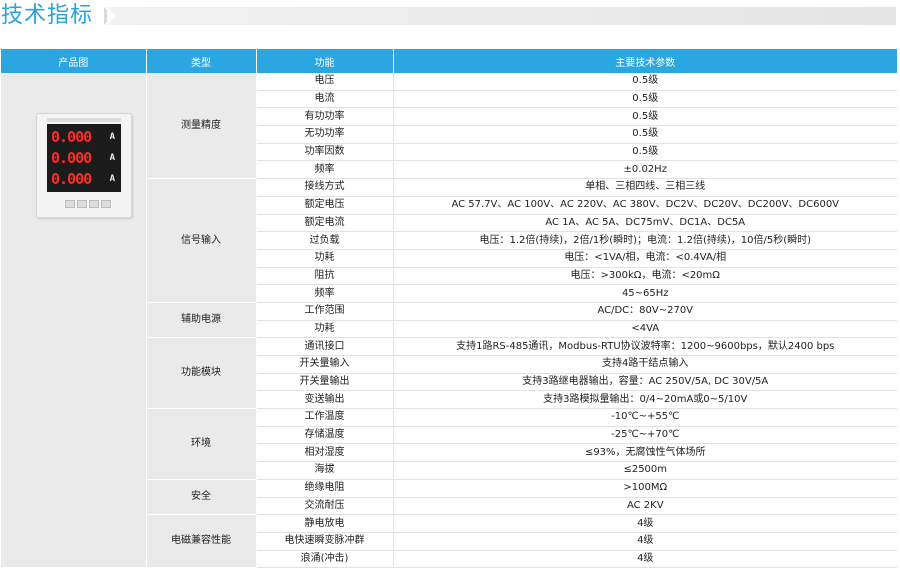 This screenshot has height=569, width=900. I want to click on table-header-row: 产品图 类型 功能 主要技术参数, so click(449, 61).